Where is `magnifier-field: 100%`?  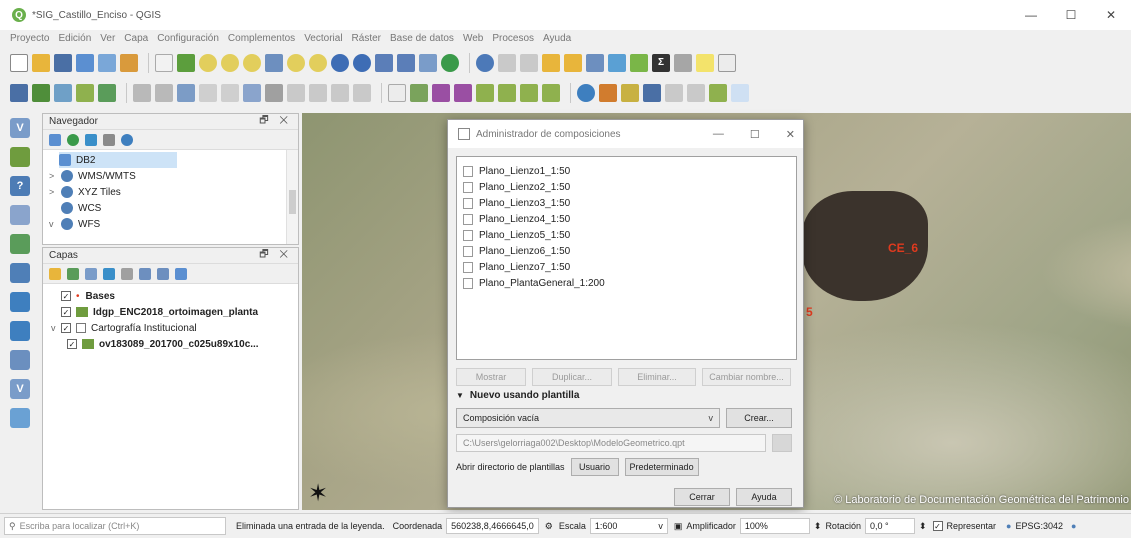 magnifier-field: 100% is located at coordinates (774, 526).